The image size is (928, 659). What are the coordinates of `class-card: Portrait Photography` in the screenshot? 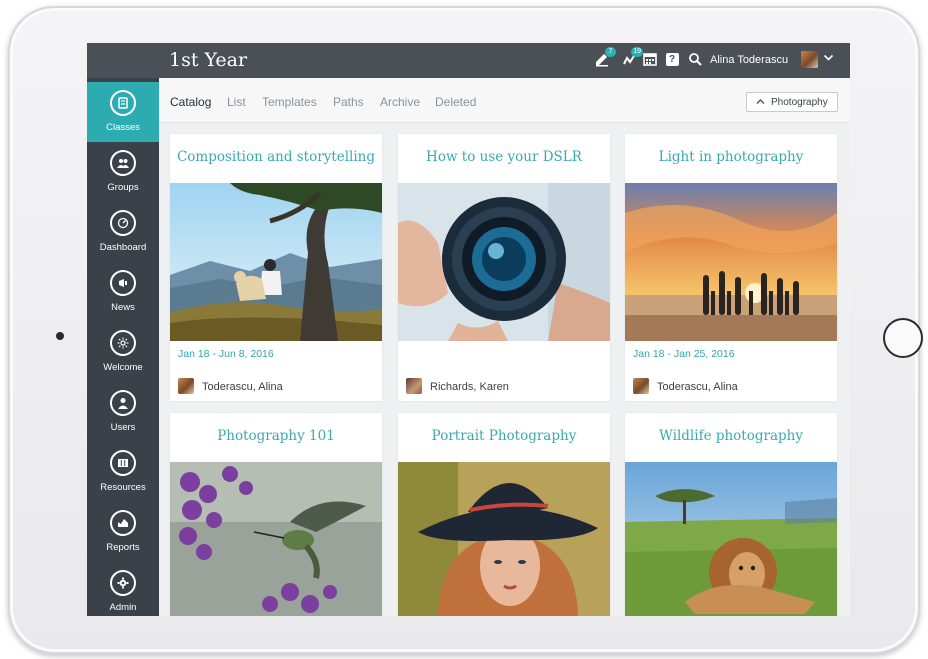 It's located at (504, 514).